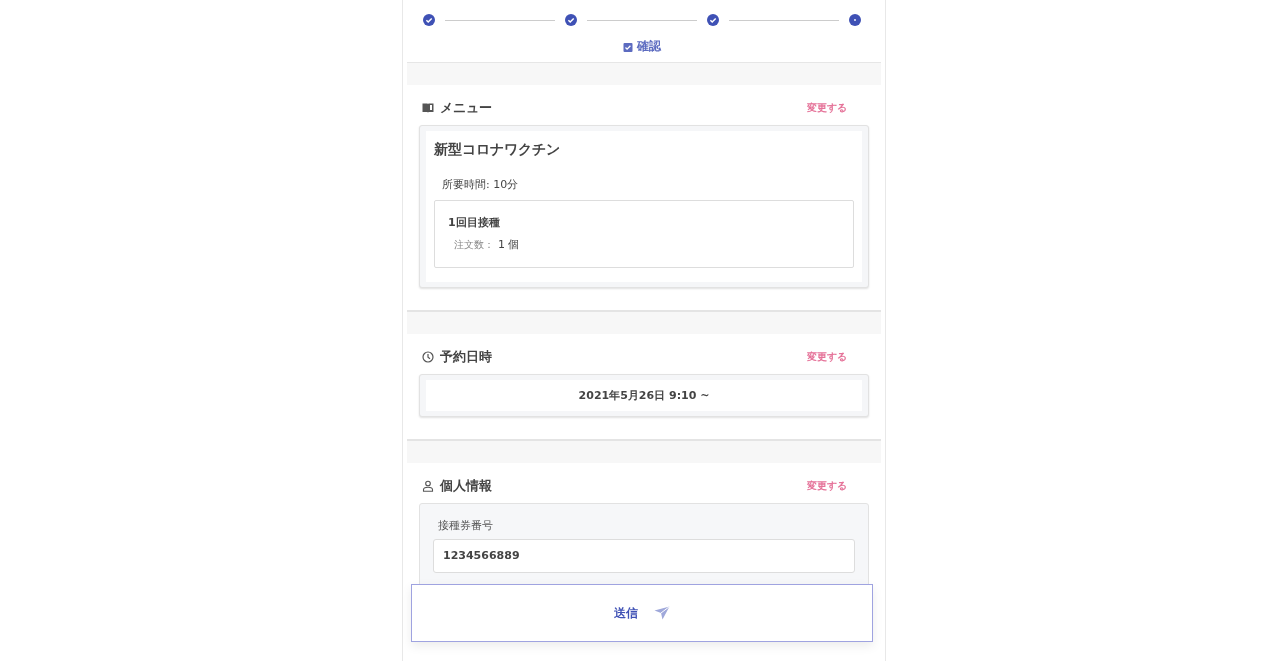  Describe the element at coordinates (466, 357) in the screenshot. I see `section-title: 予約日時` at that location.